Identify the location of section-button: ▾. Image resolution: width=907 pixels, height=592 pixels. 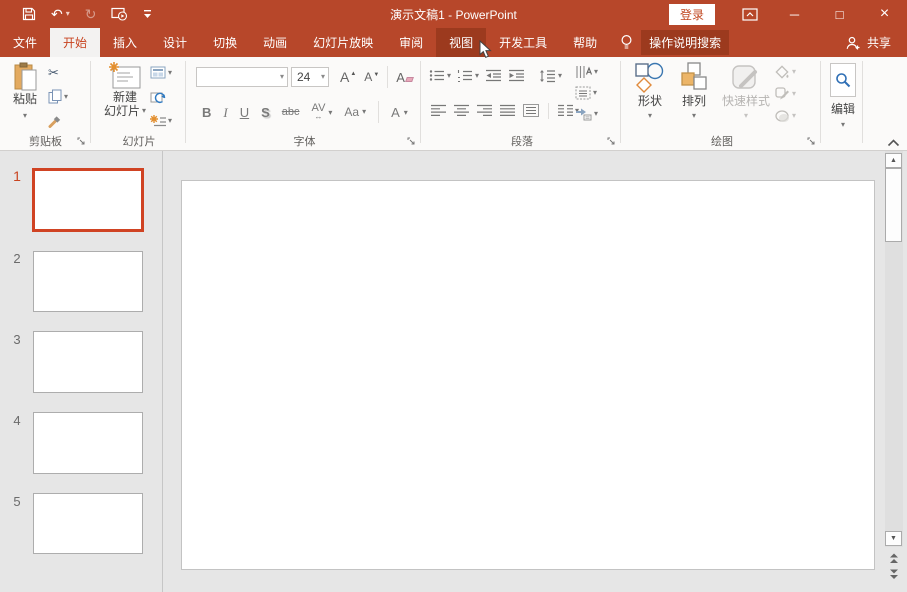
(161, 120).